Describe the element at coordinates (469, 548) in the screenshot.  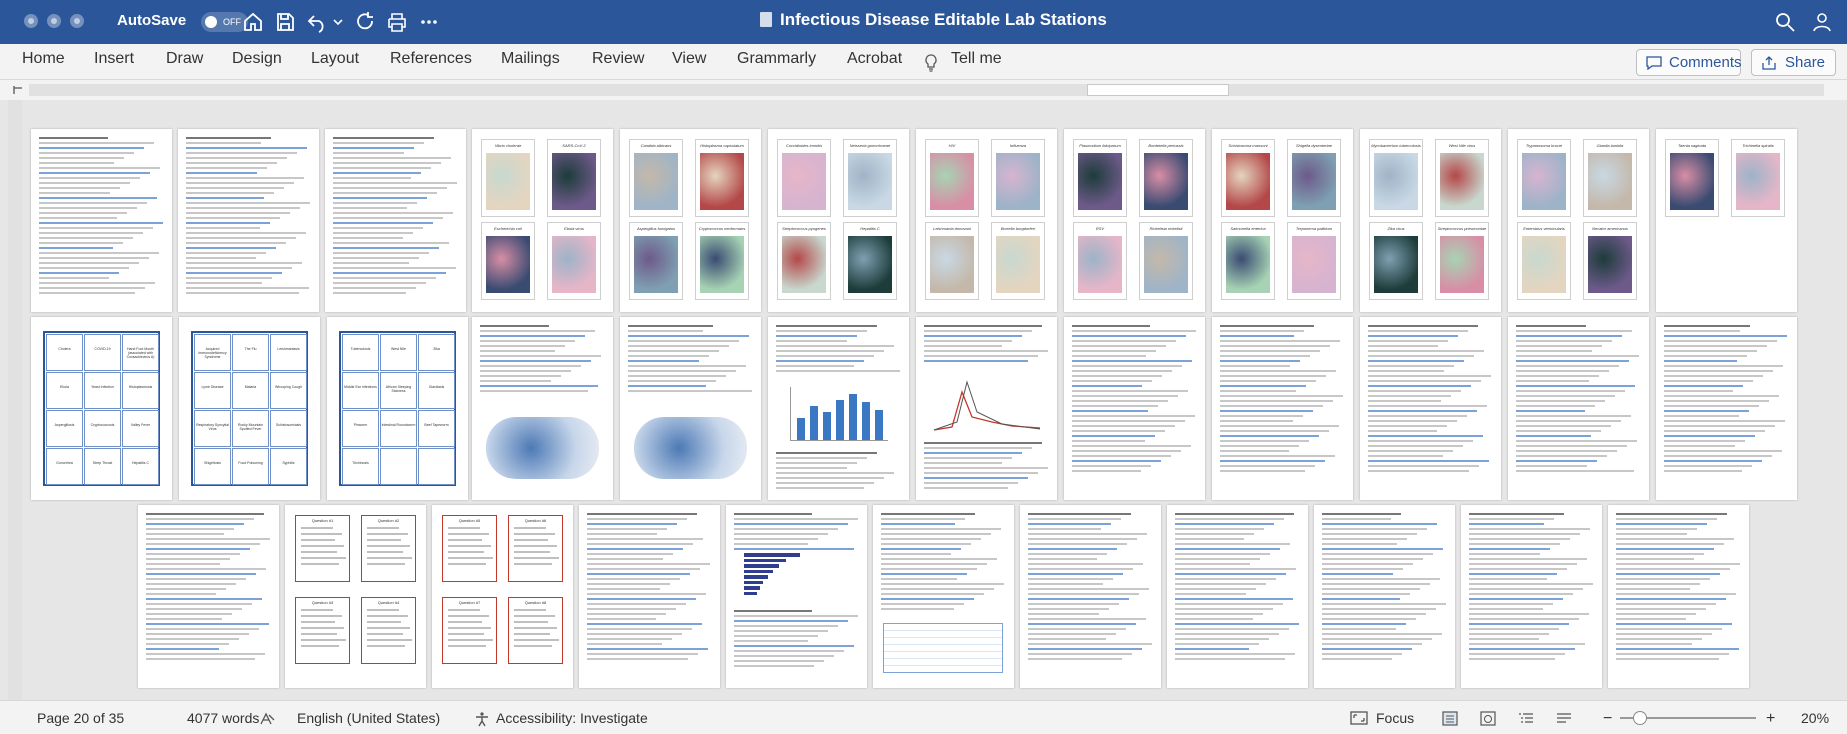
I see `question-card: Question #5` at that location.